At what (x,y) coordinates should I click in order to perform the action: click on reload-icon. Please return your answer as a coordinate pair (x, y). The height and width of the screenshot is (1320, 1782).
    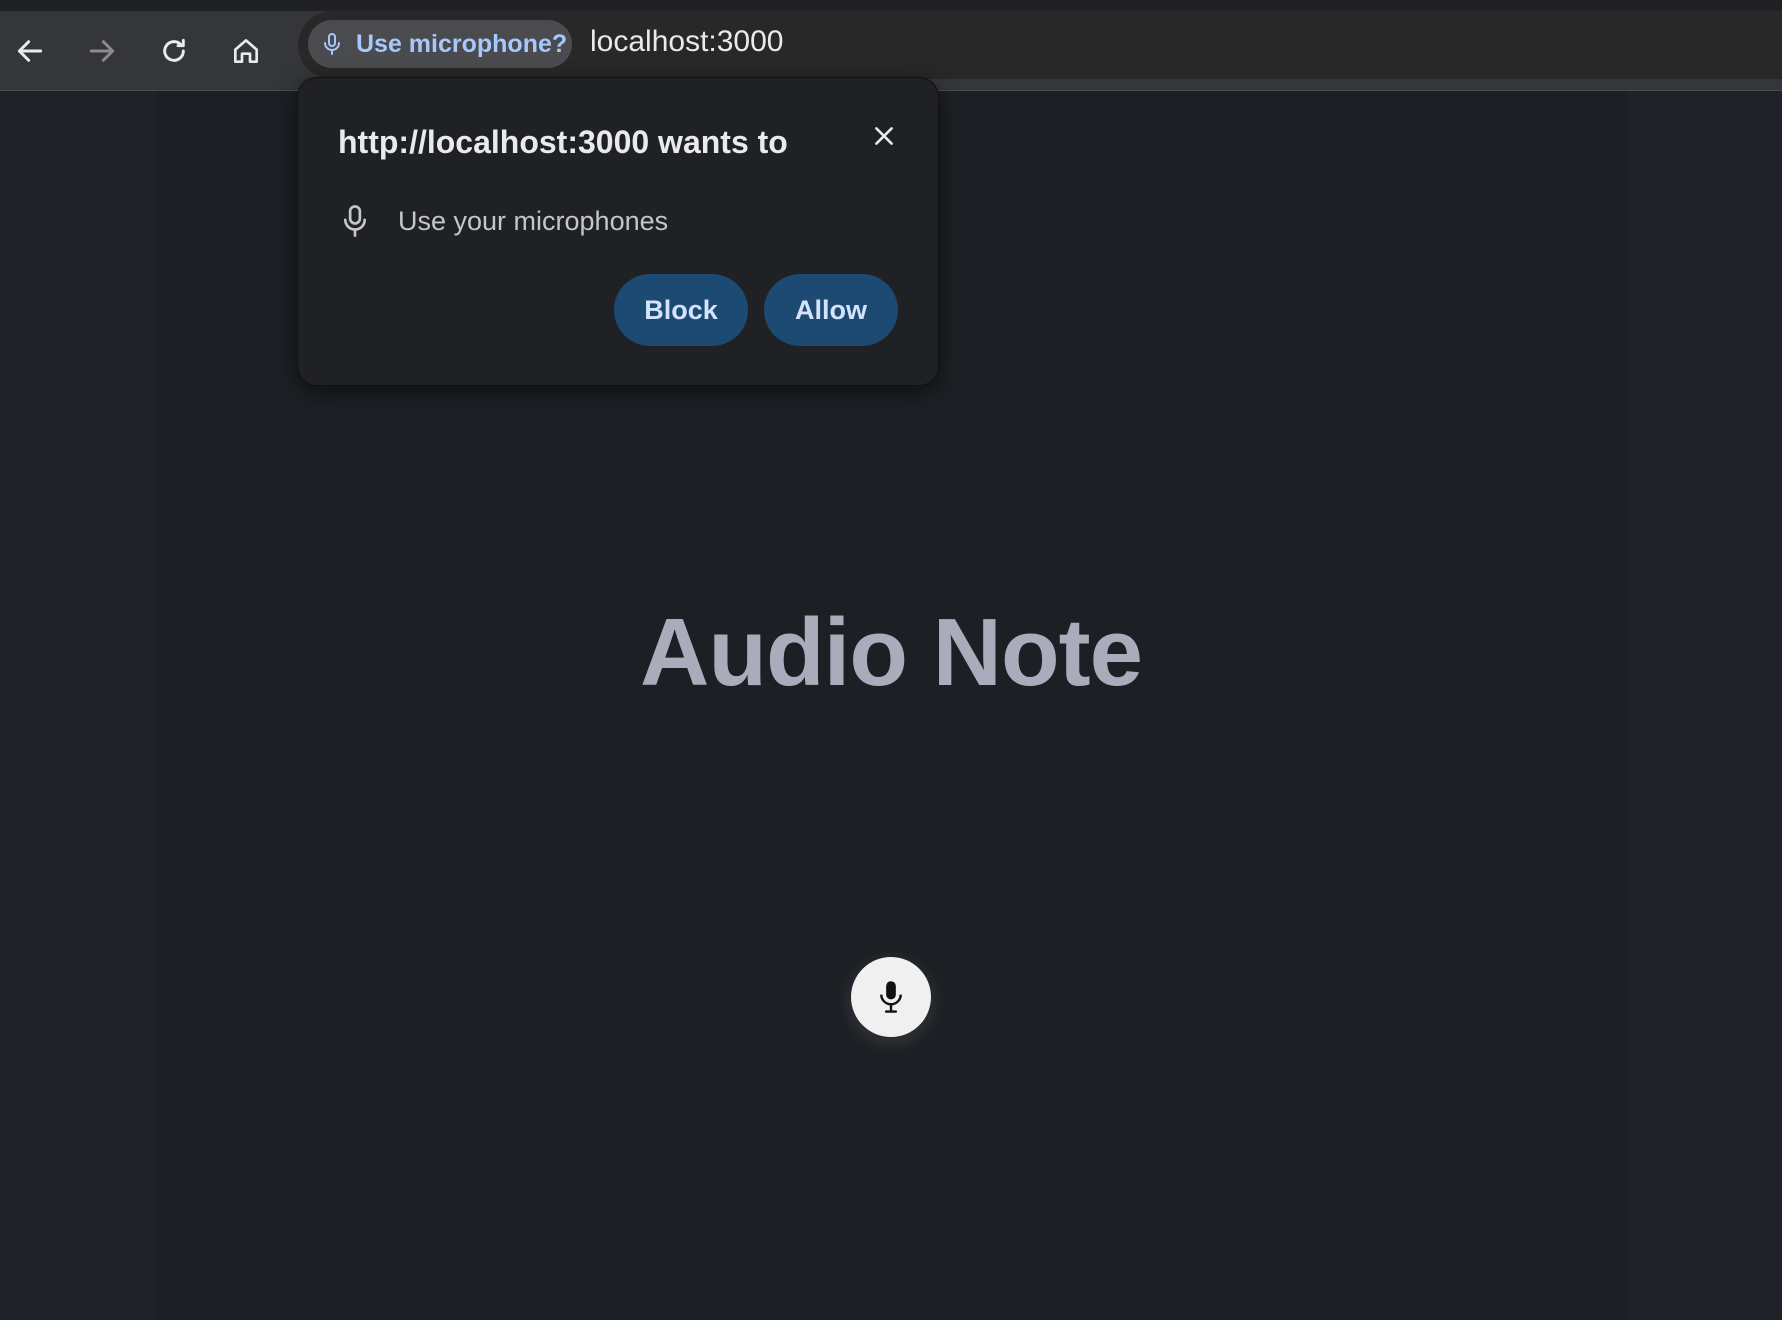
    Looking at the image, I should click on (174, 50).